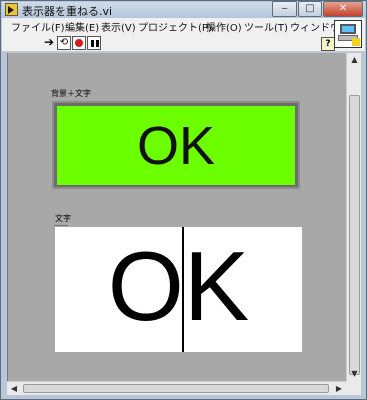 Image resolution: width=367 pixels, height=400 pixels. I want to click on run-continuously-icon: ⟲, so click(64, 43).